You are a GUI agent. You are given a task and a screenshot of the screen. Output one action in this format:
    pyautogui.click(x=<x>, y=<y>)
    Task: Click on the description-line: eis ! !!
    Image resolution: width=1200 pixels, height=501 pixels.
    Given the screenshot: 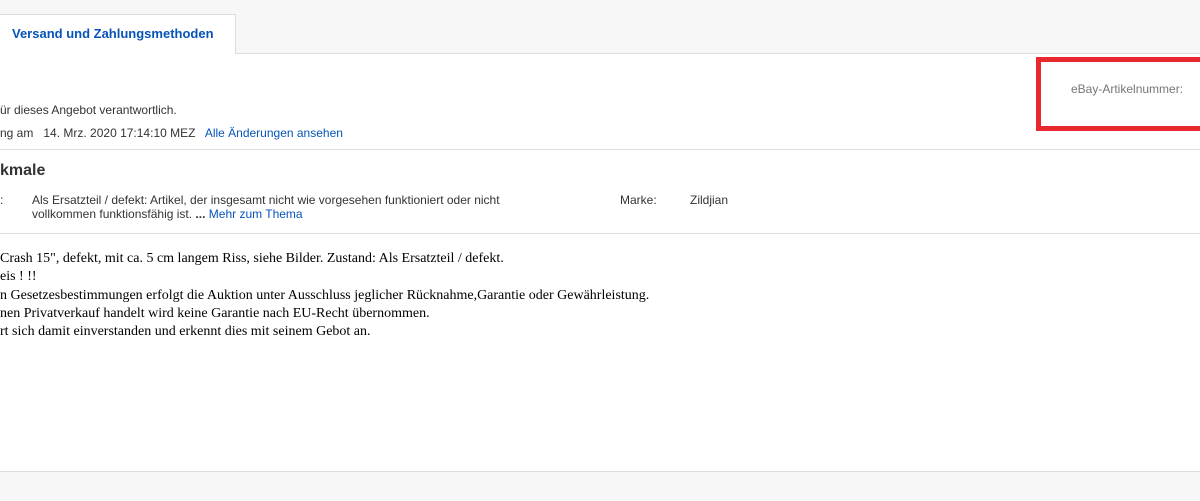 What is the action you would take?
    pyautogui.click(x=18, y=276)
    